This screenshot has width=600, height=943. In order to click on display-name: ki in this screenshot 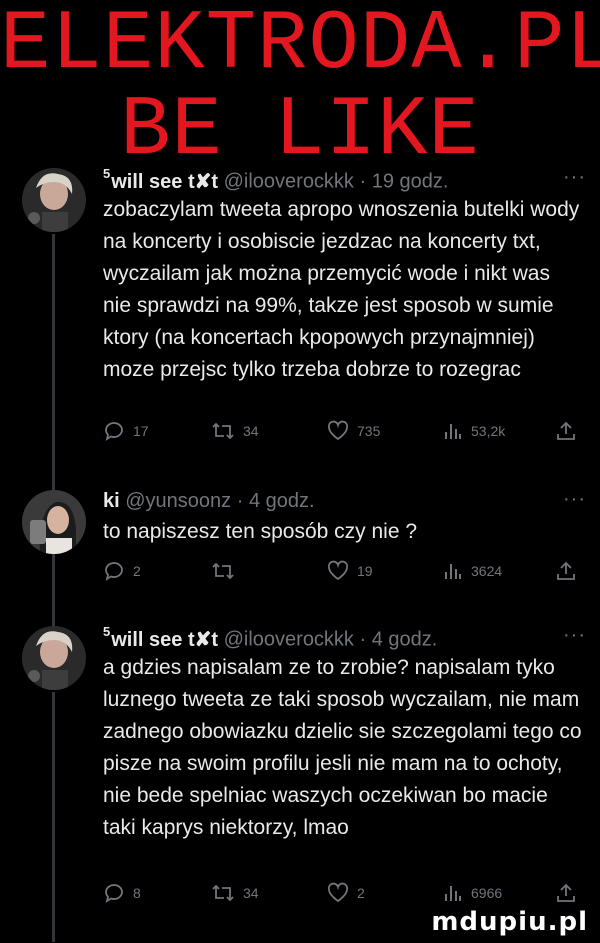, I will do `click(111, 501)`.